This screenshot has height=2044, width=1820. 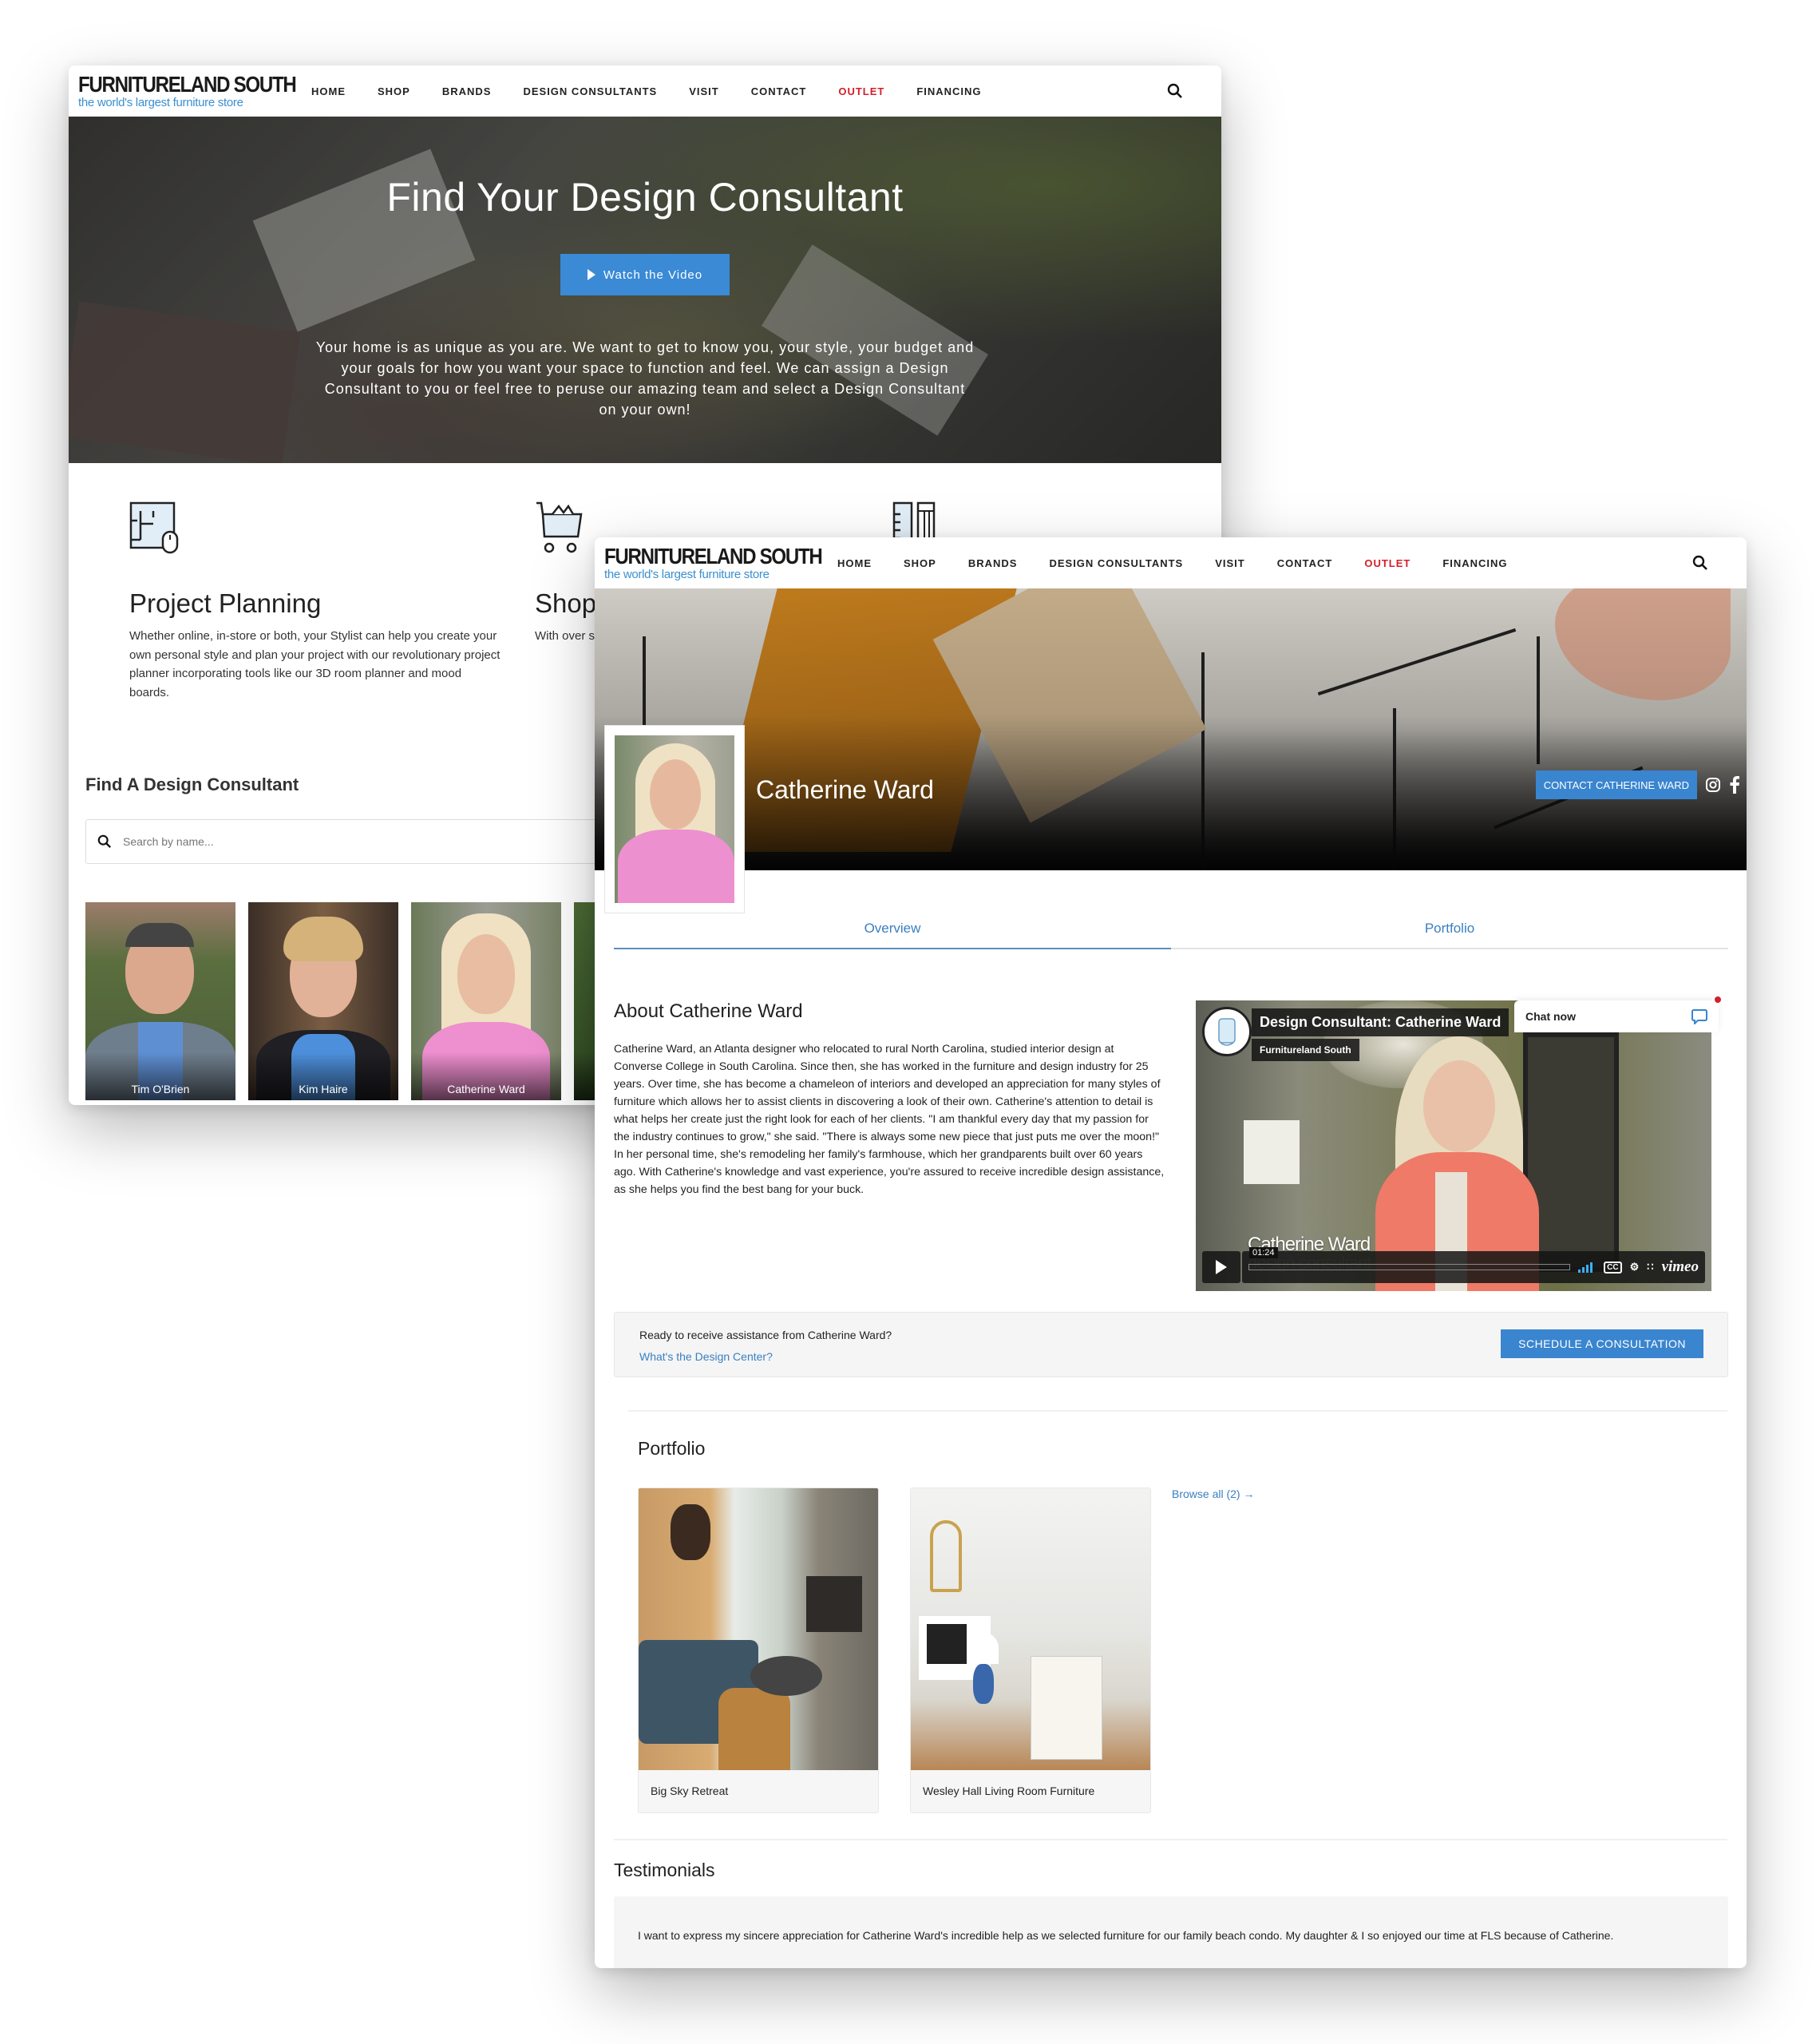 What do you see at coordinates (1616, 784) in the screenshot?
I see `contact-consultant-button: CONTACT CATHERINE WARD` at bounding box center [1616, 784].